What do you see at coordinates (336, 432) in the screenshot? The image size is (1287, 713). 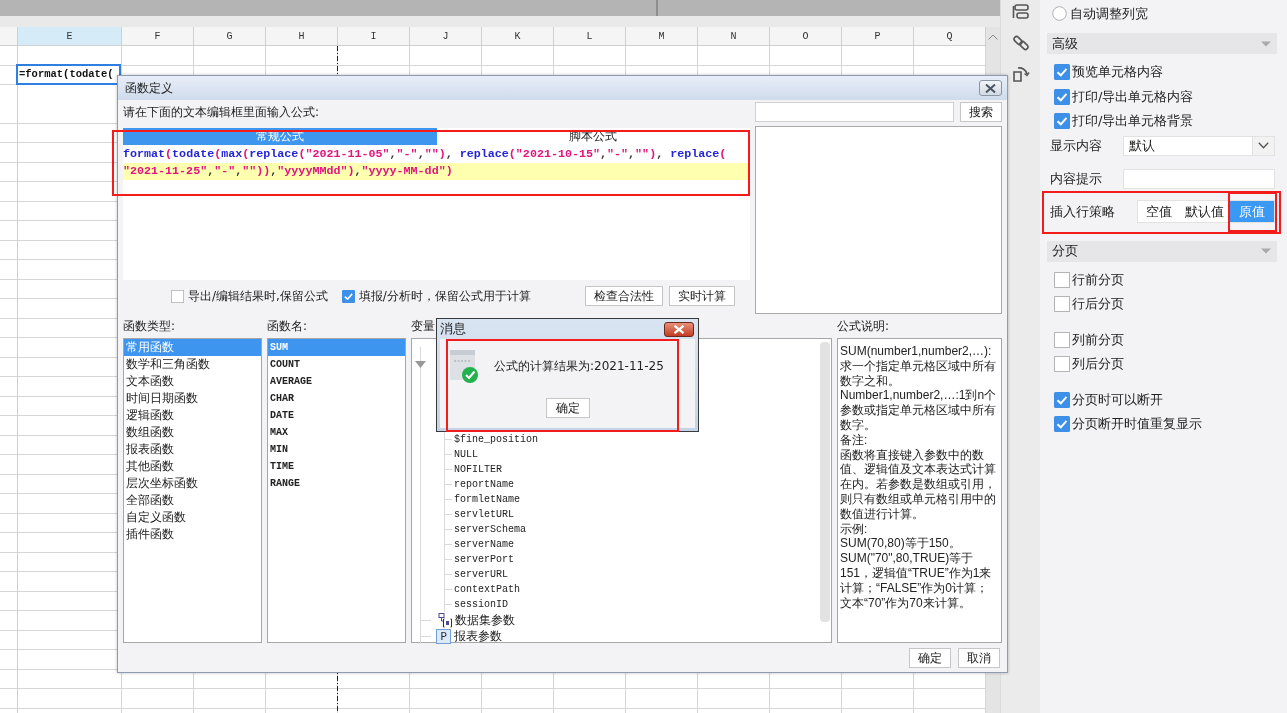 I see `function-name-item: MAX` at bounding box center [336, 432].